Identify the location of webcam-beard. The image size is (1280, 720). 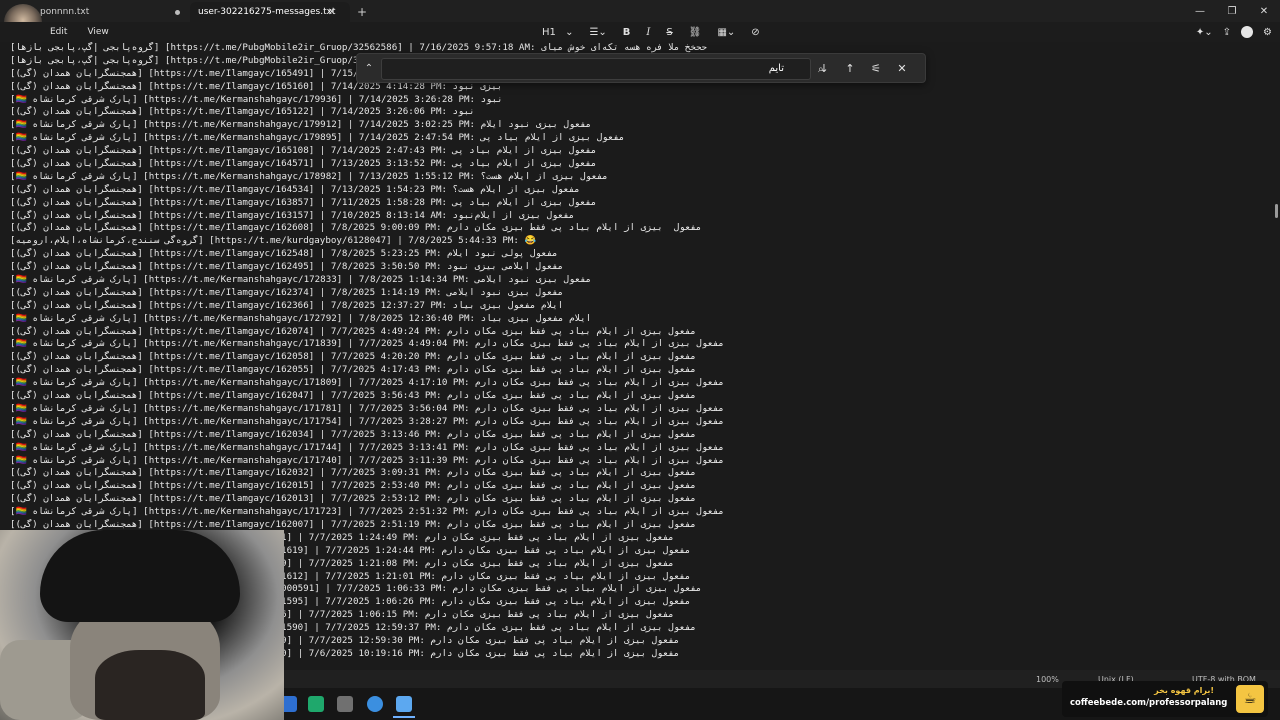
(150, 685).